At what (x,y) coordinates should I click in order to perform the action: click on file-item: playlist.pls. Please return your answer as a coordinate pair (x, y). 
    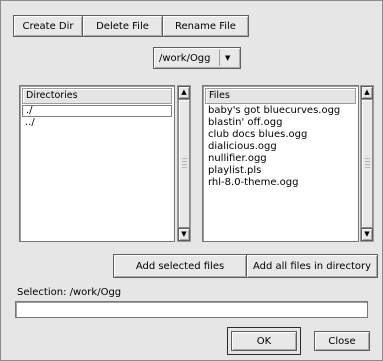
    Looking at the image, I should click on (280, 171).